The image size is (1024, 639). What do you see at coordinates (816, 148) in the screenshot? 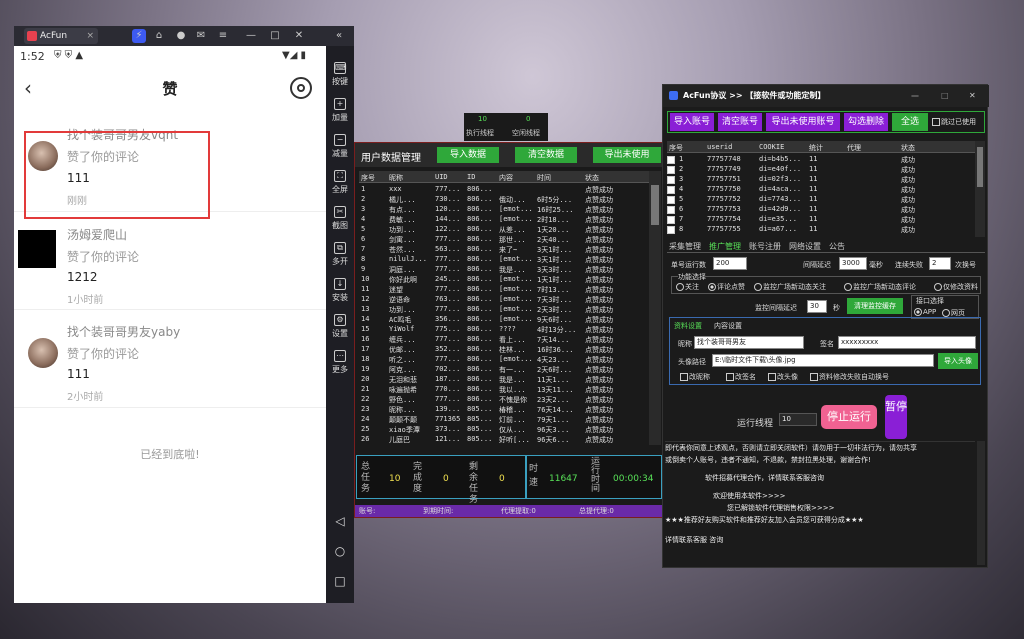
I see `column-header: 统计` at bounding box center [816, 148].